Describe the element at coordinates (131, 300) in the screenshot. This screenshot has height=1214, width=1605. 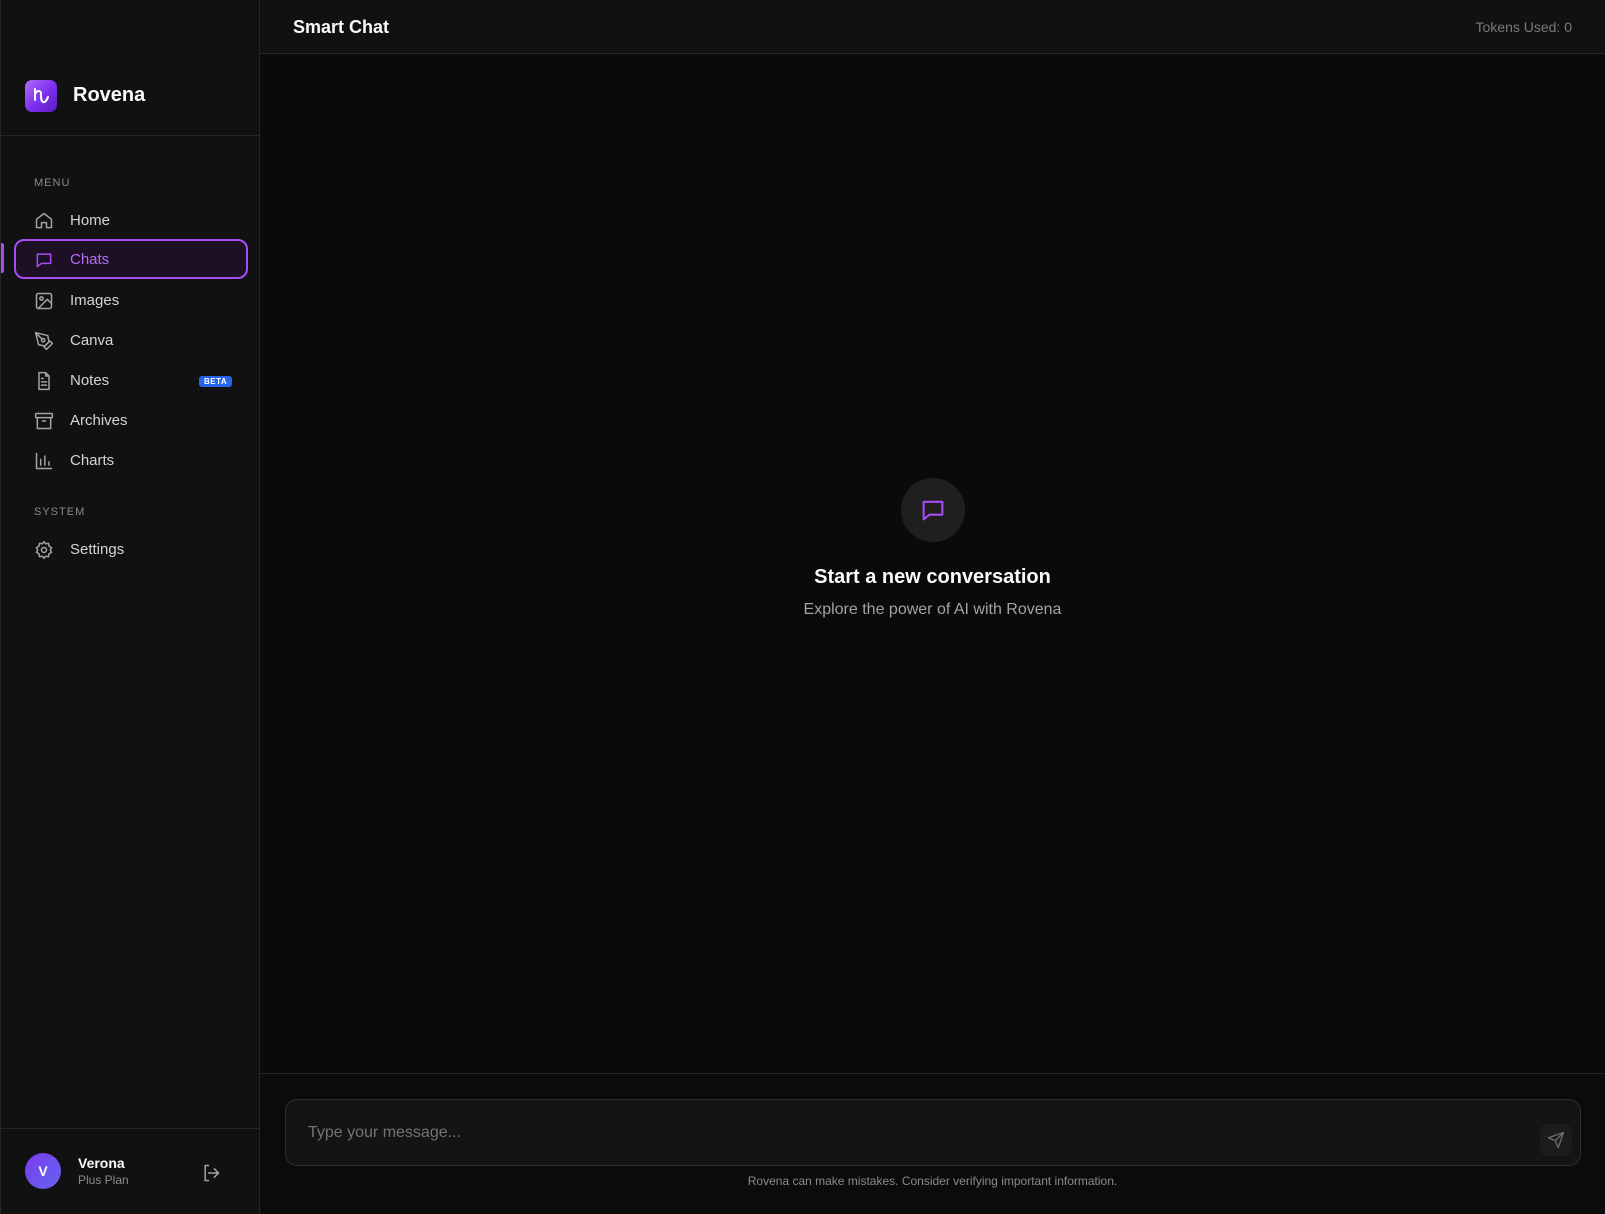
I see `sidebar-item-images: Images` at that location.